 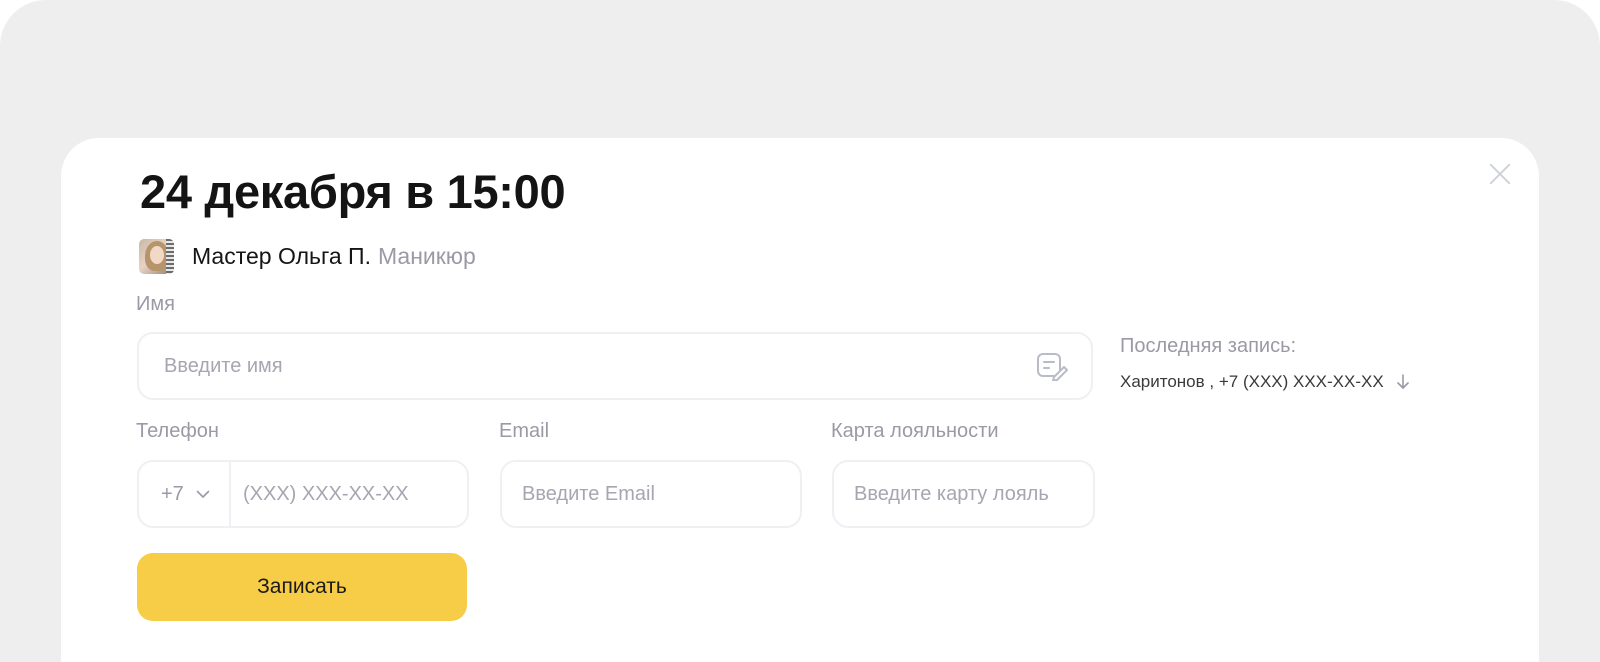 What do you see at coordinates (185, 494) in the screenshot?
I see `country-code-select: +7` at bounding box center [185, 494].